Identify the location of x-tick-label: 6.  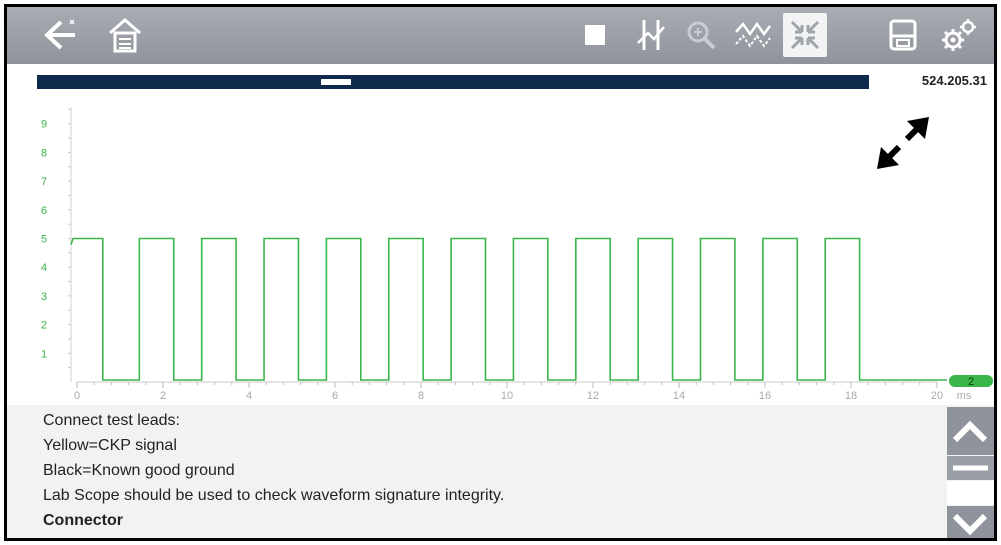
(335, 396).